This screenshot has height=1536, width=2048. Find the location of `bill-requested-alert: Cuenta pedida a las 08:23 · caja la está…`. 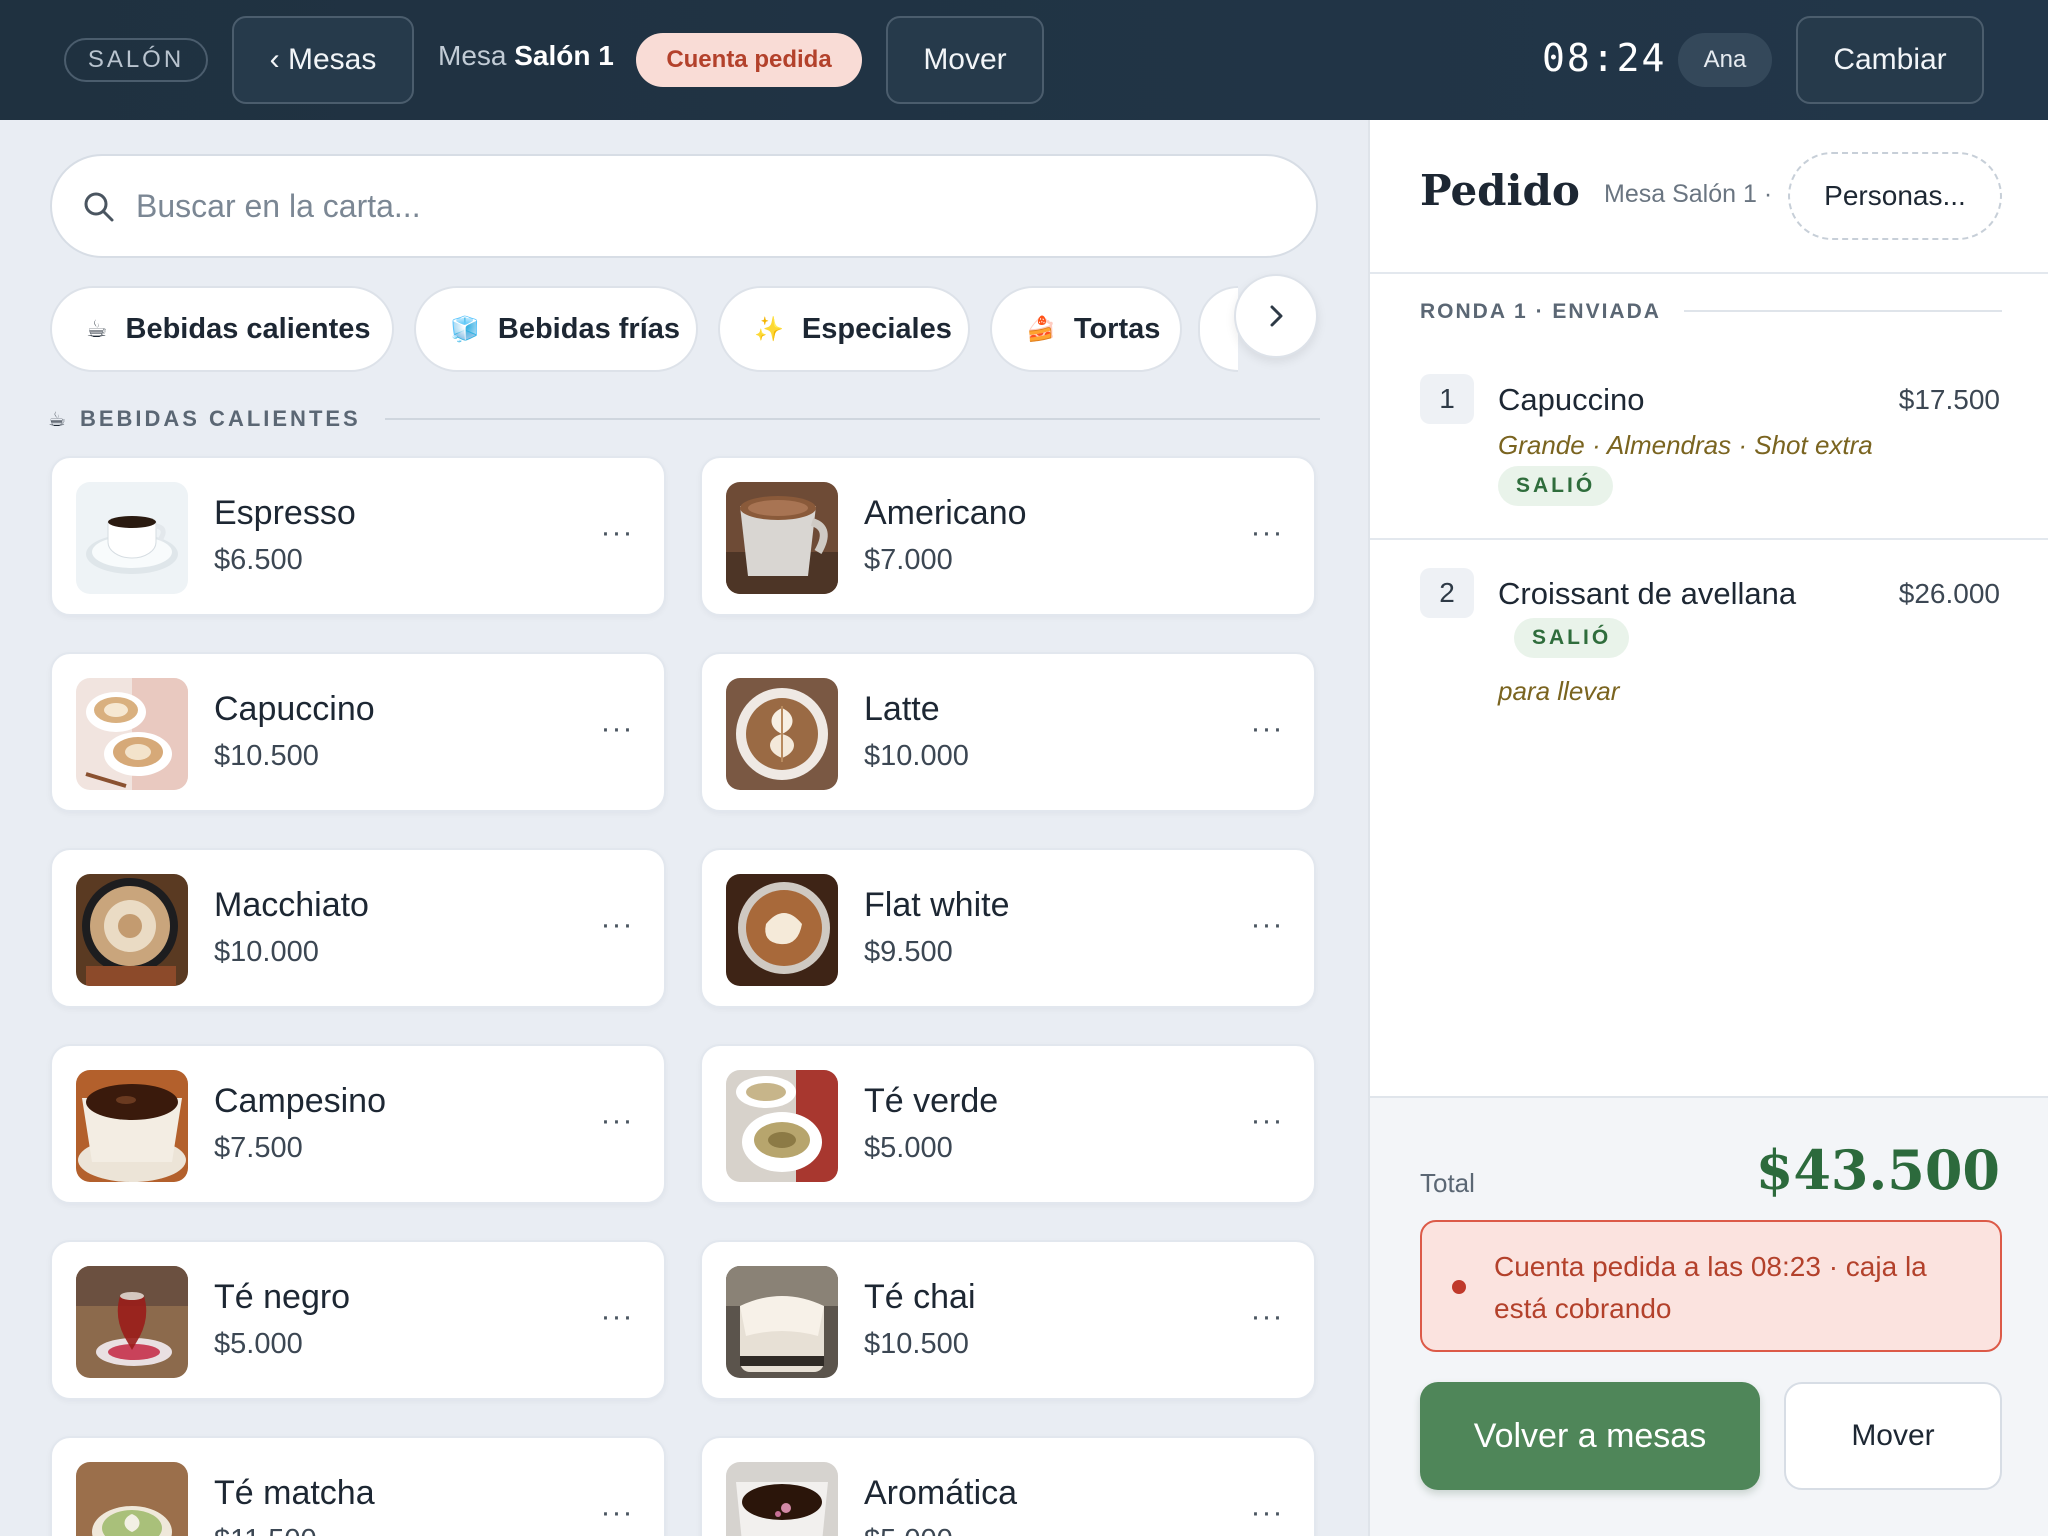

bill-requested-alert: Cuenta pedida a las 08:23 · caja la está… is located at coordinates (1711, 1286).